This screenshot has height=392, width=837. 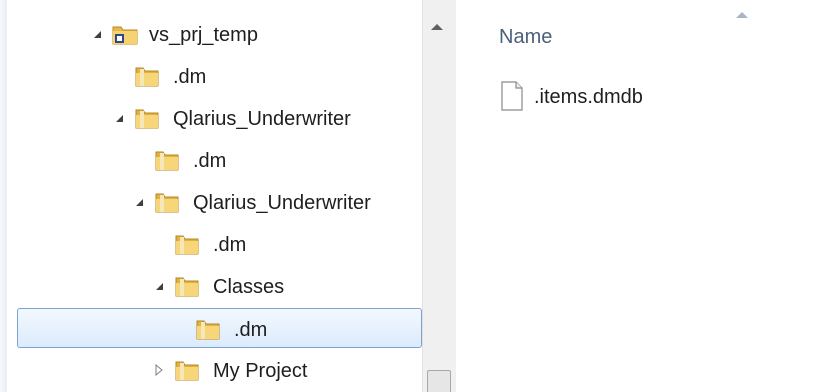 I want to click on tree-item-dm-selected: .dm, so click(x=219, y=328).